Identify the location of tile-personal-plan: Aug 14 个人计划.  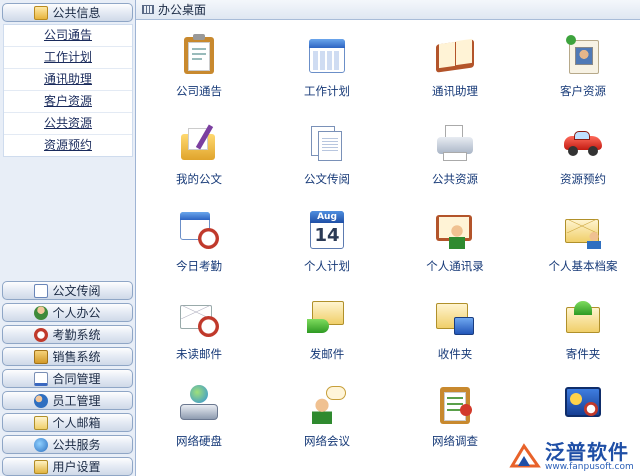
(327, 244).